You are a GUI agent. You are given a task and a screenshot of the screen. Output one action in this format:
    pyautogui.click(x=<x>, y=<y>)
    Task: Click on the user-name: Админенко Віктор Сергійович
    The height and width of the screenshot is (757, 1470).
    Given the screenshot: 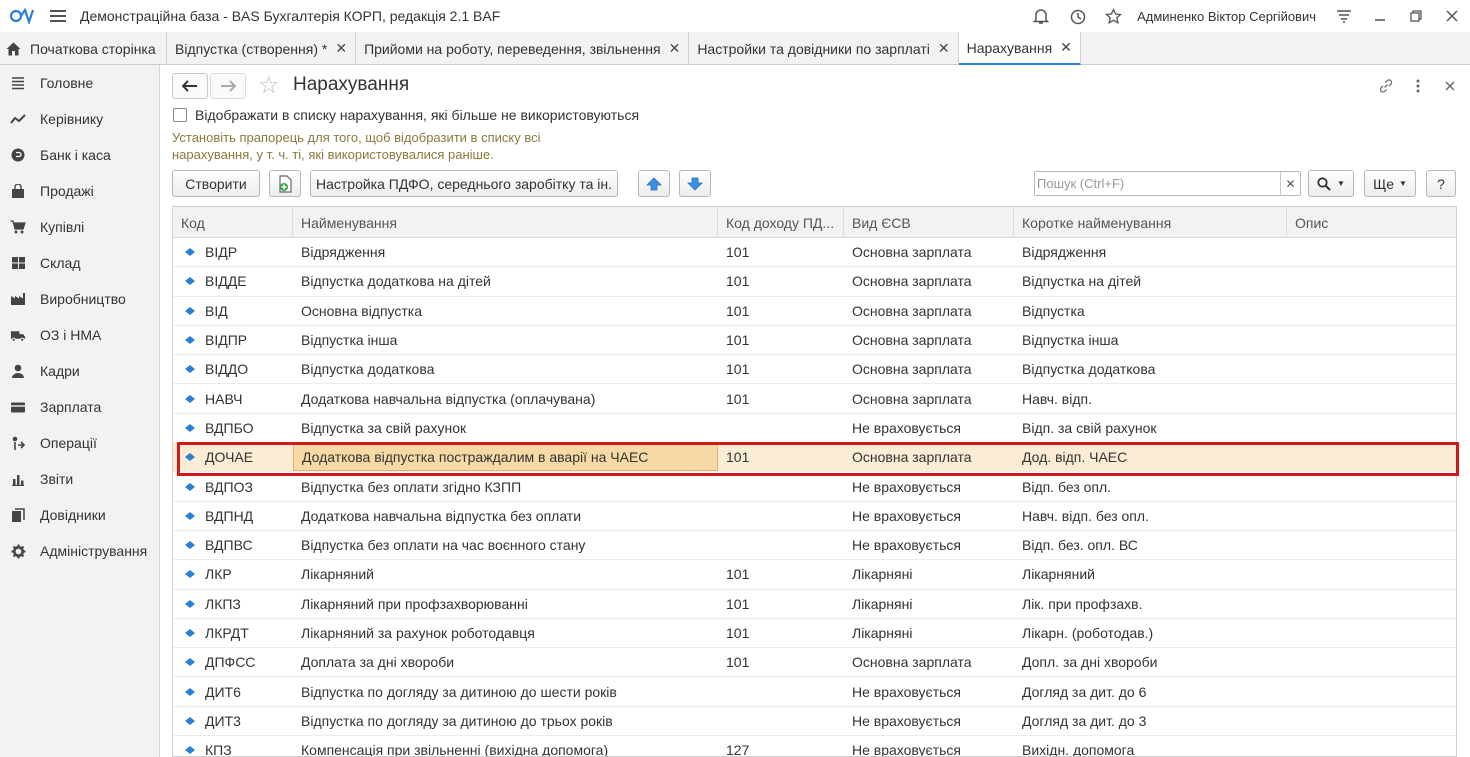 What is the action you would take?
    pyautogui.click(x=1226, y=16)
    